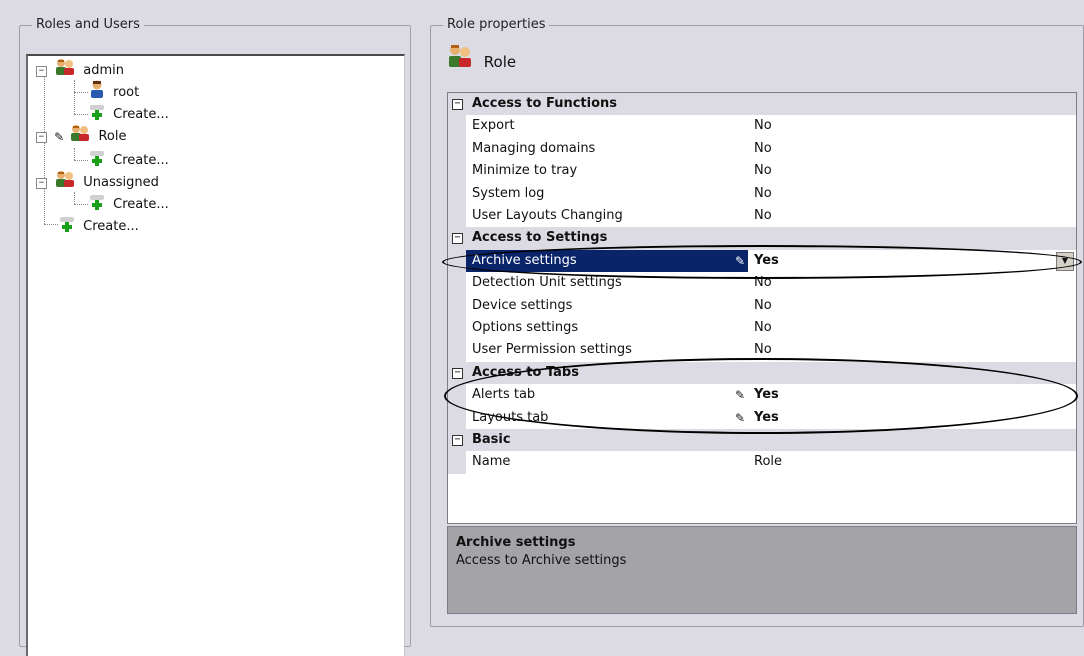 Image resolution: width=1084 pixels, height=656 pixels. Describe the element at coordinates (768, 462) in the screenshot. I see `property-value: Role` at that location.